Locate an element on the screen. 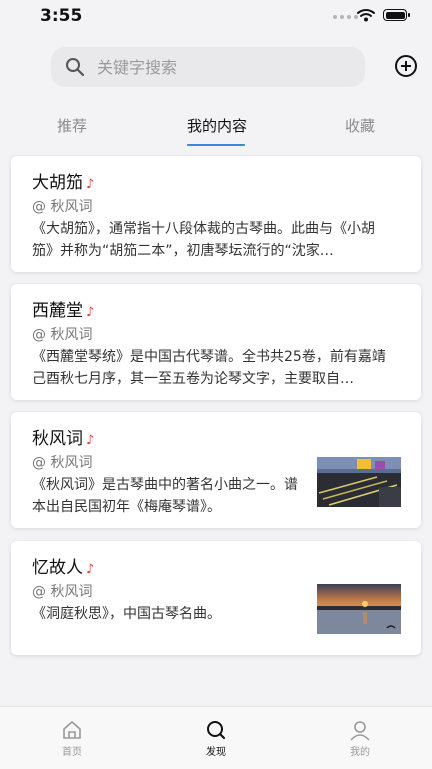 This screenshot has height=769, width=432. nav-home-label: 首页 is located at coordinates (72, 752).